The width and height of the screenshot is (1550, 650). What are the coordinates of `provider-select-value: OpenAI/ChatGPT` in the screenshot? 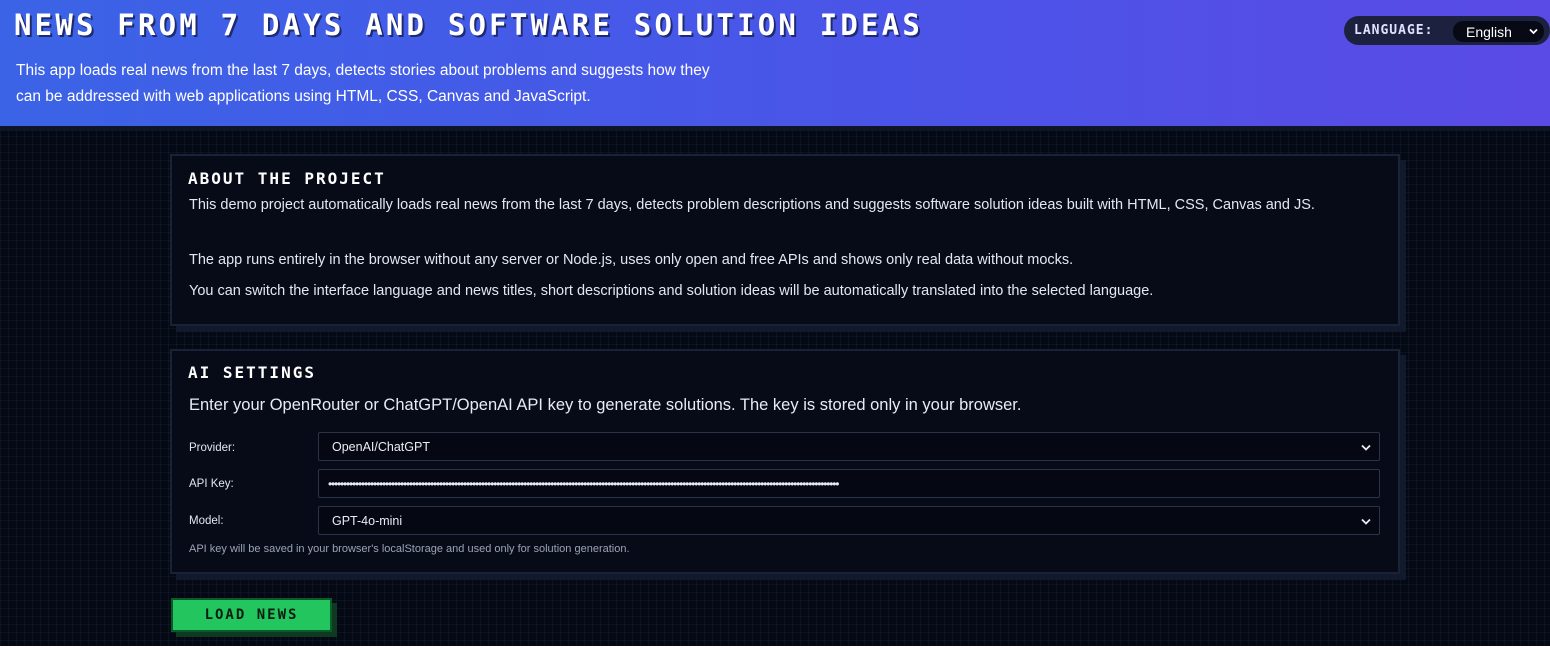 It's located at (381, 446).